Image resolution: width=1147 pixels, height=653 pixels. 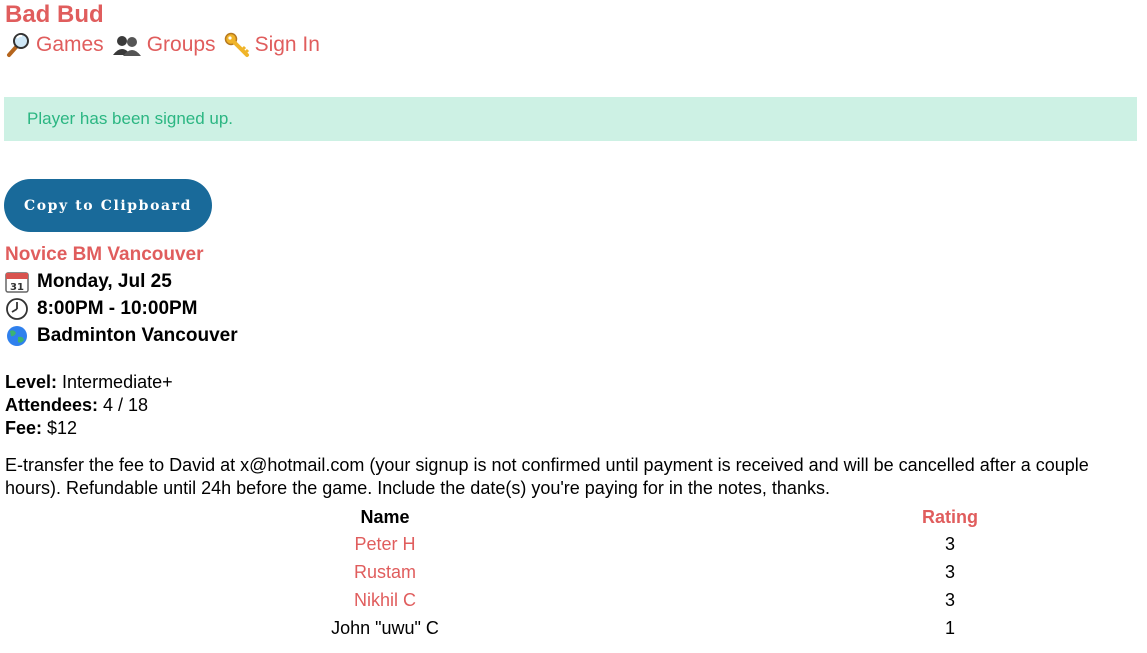 I want to click on table-row: Rustam 3, so click(x=570, y=572).